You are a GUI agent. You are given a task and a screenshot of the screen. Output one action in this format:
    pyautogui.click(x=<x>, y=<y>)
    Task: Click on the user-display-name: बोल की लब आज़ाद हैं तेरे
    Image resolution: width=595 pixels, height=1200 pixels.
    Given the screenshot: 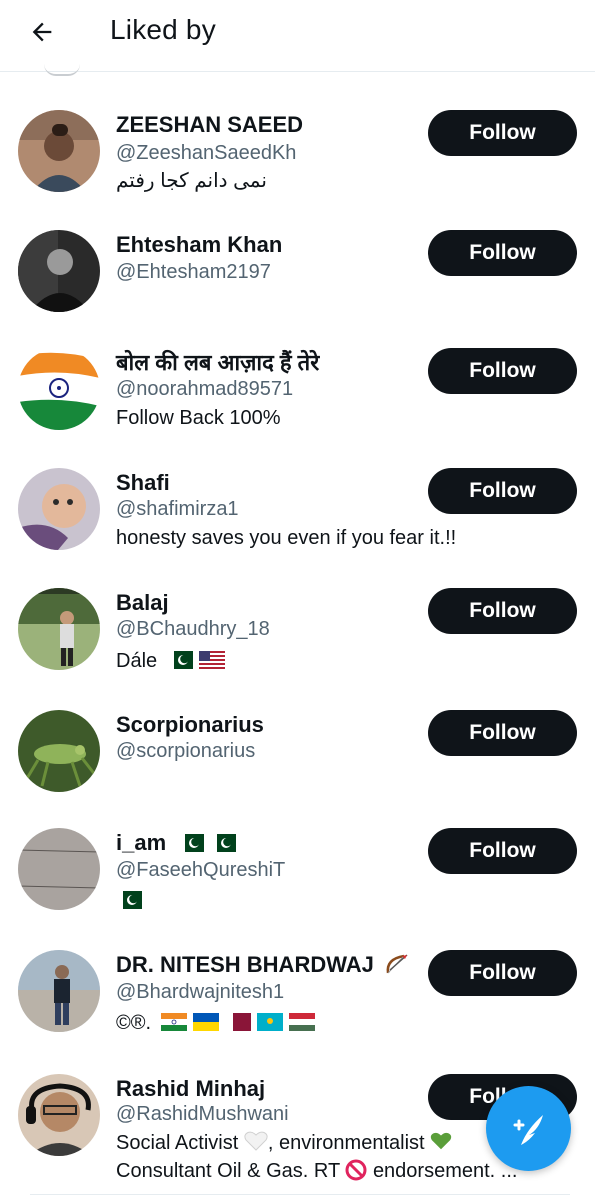 What is the action you would take?
    pyautogui.click(x=217, y=363)
    